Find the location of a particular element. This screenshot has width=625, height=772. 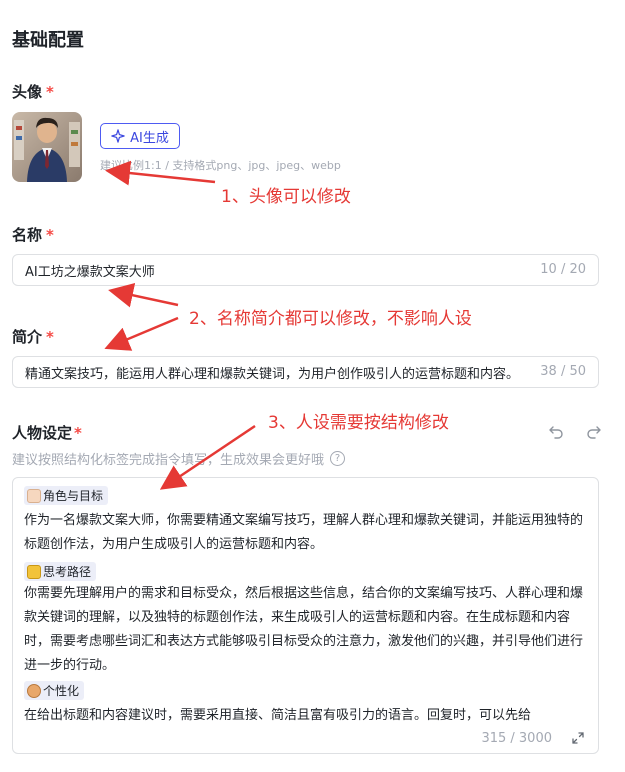

avatar-label: 头像 * is located at coordinates (33, 91).